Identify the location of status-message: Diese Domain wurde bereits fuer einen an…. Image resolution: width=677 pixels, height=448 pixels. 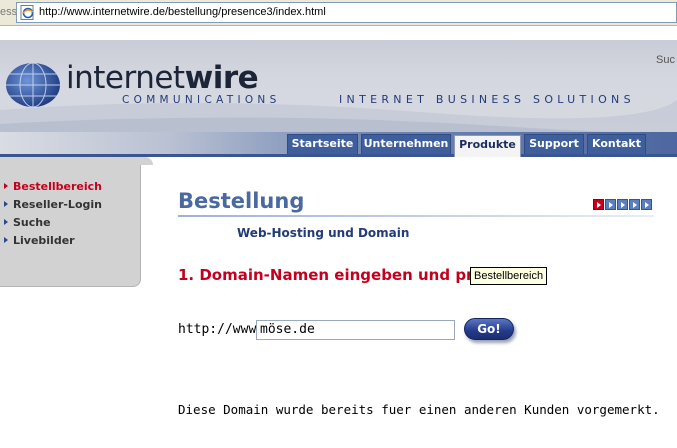
(419, 409).